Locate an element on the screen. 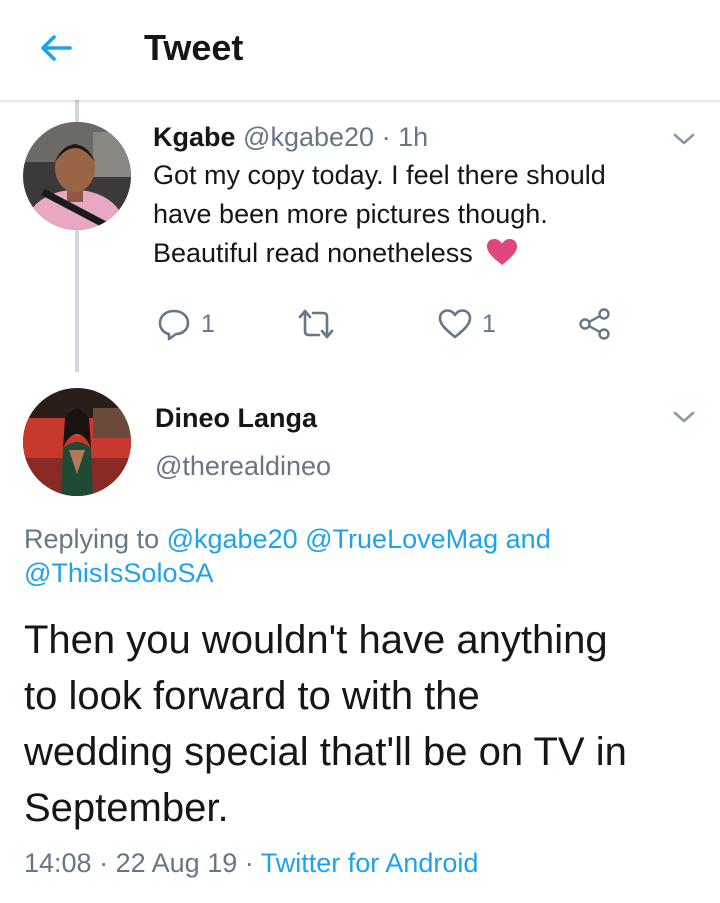  tweet-text-line: Then you wouldn't have anything is located at coordinates (316, 640).